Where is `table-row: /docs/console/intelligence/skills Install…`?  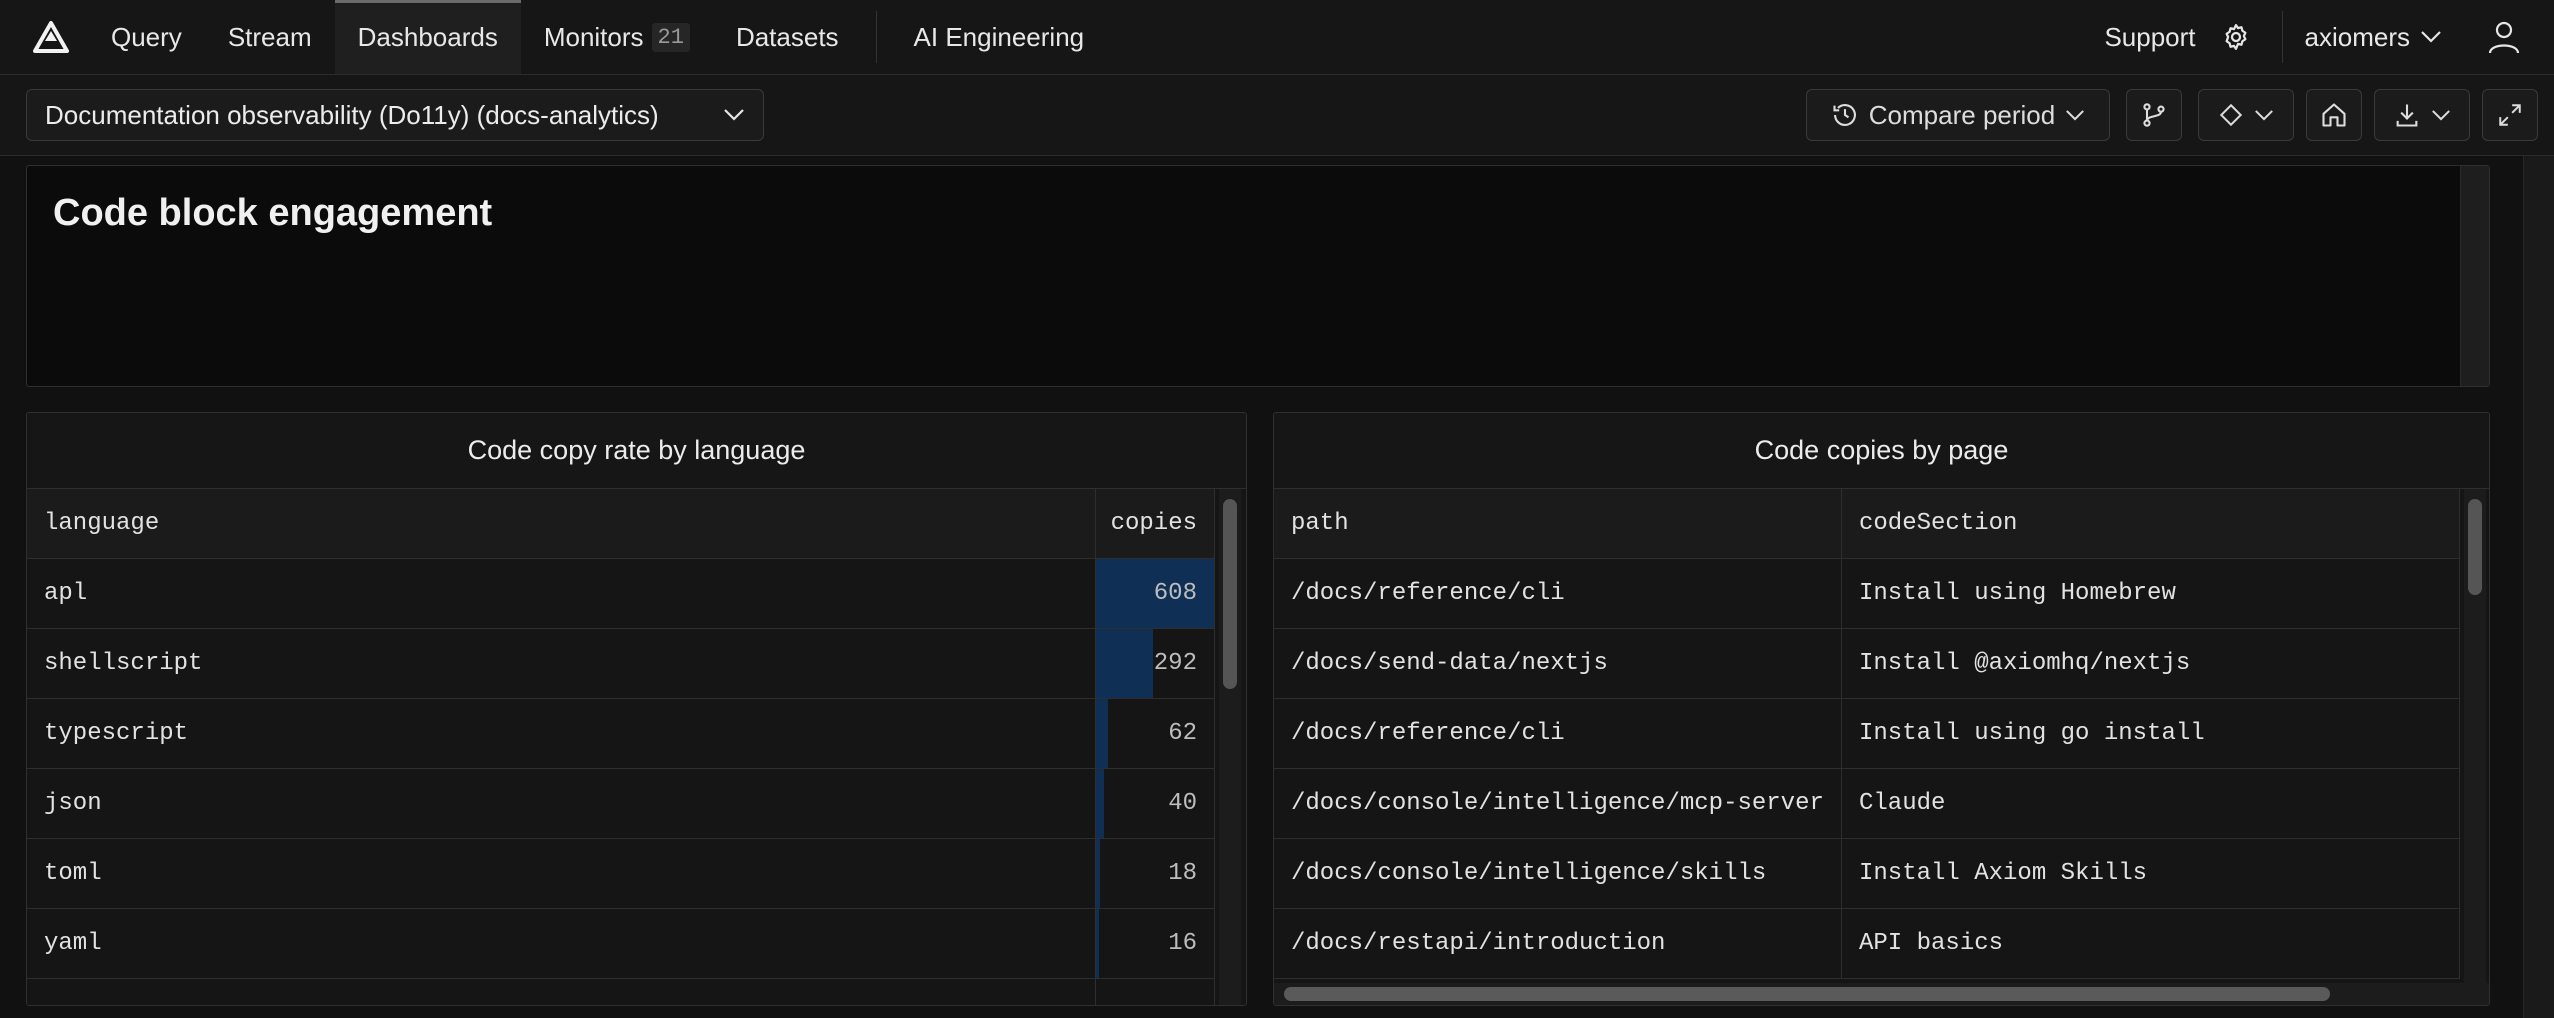 table-row: /docs/console/intelligence/skills Install… is located at coordinates (1867, 874).